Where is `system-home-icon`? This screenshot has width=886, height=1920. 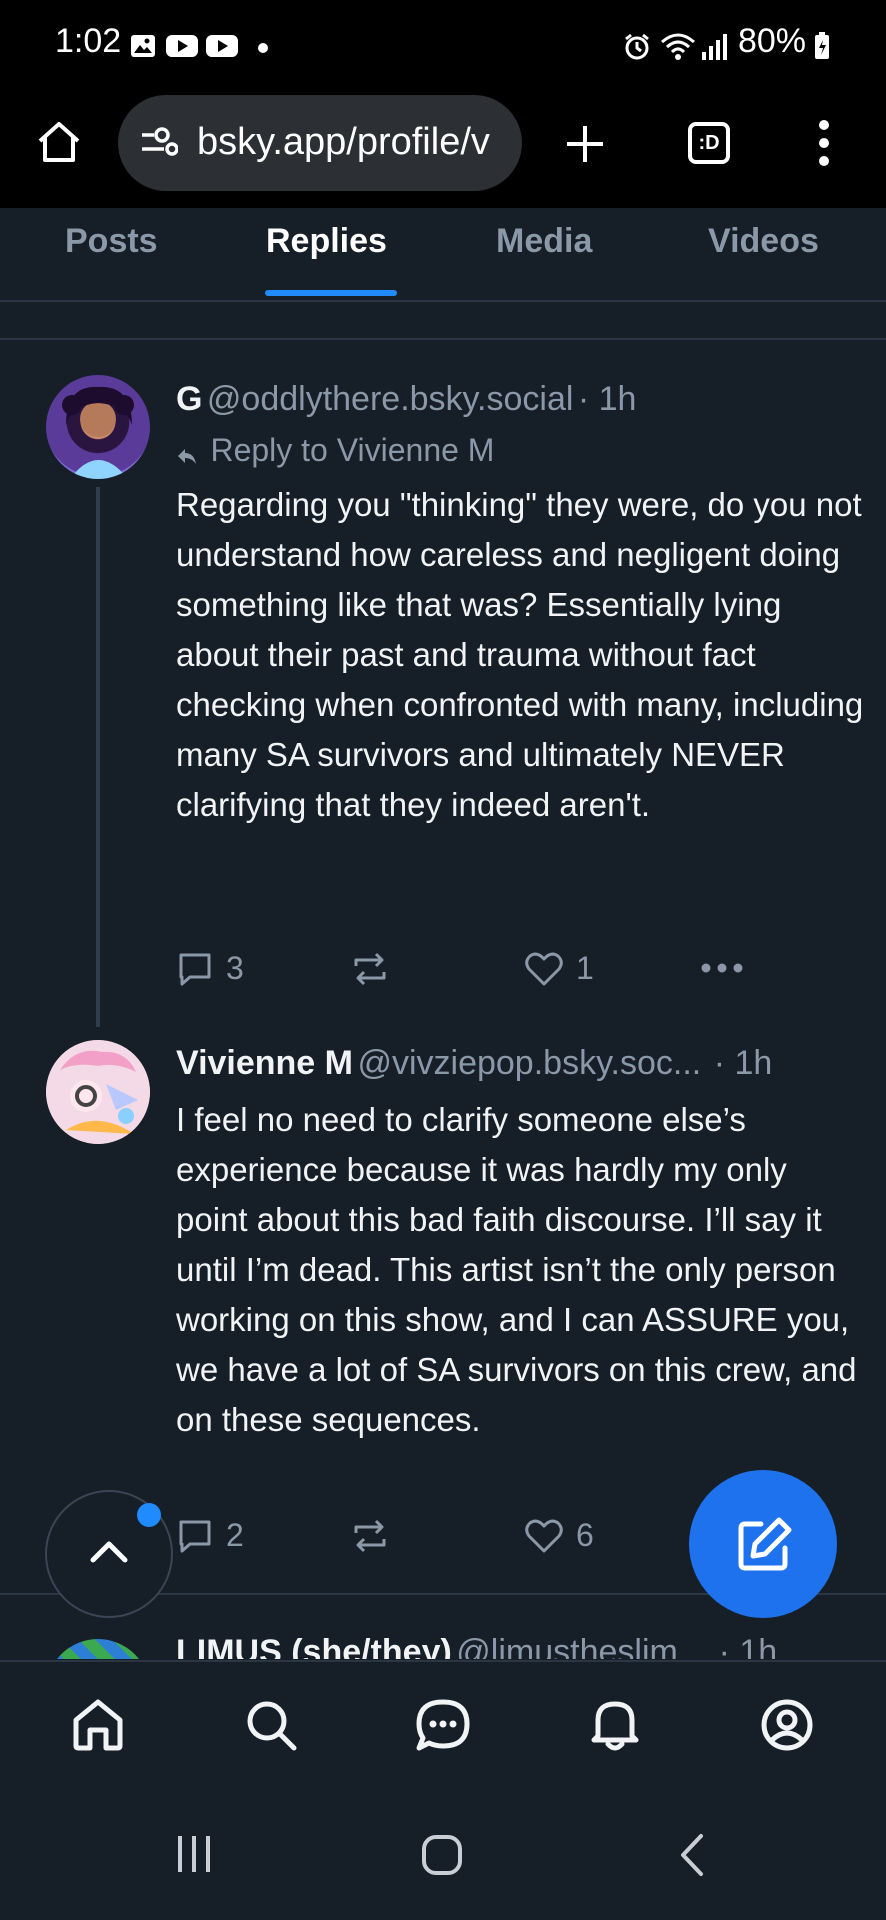 system-home-icon is located at coordinates (442, 1855).